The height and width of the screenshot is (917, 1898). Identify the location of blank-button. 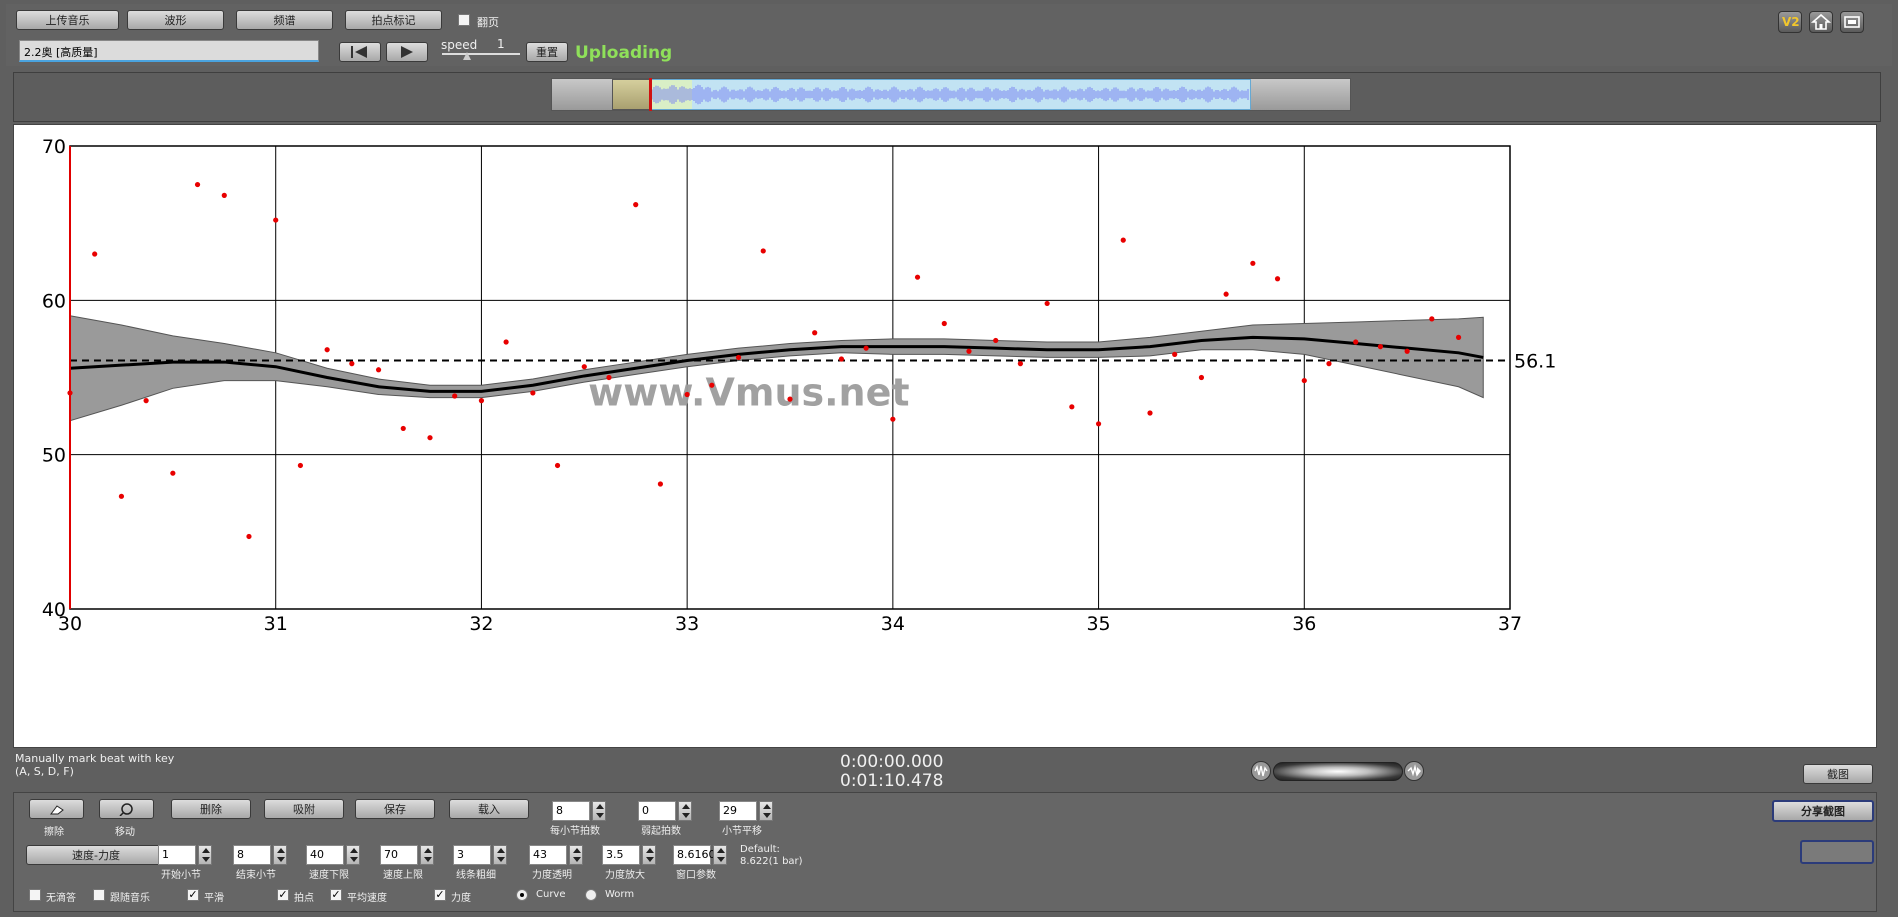
(1837, 852).